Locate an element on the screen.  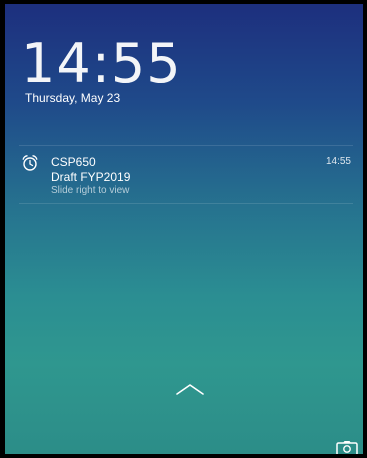
notification-hint: Slide right to view is located at coordinates (90, 190).